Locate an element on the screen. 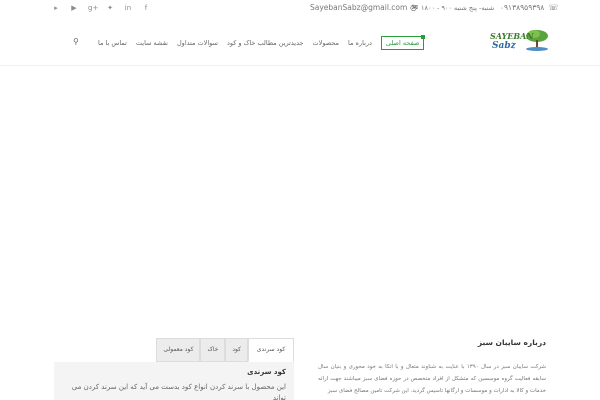 The image size is (600, 400). linkedin-icon: in is located at coordinates (128, 8).